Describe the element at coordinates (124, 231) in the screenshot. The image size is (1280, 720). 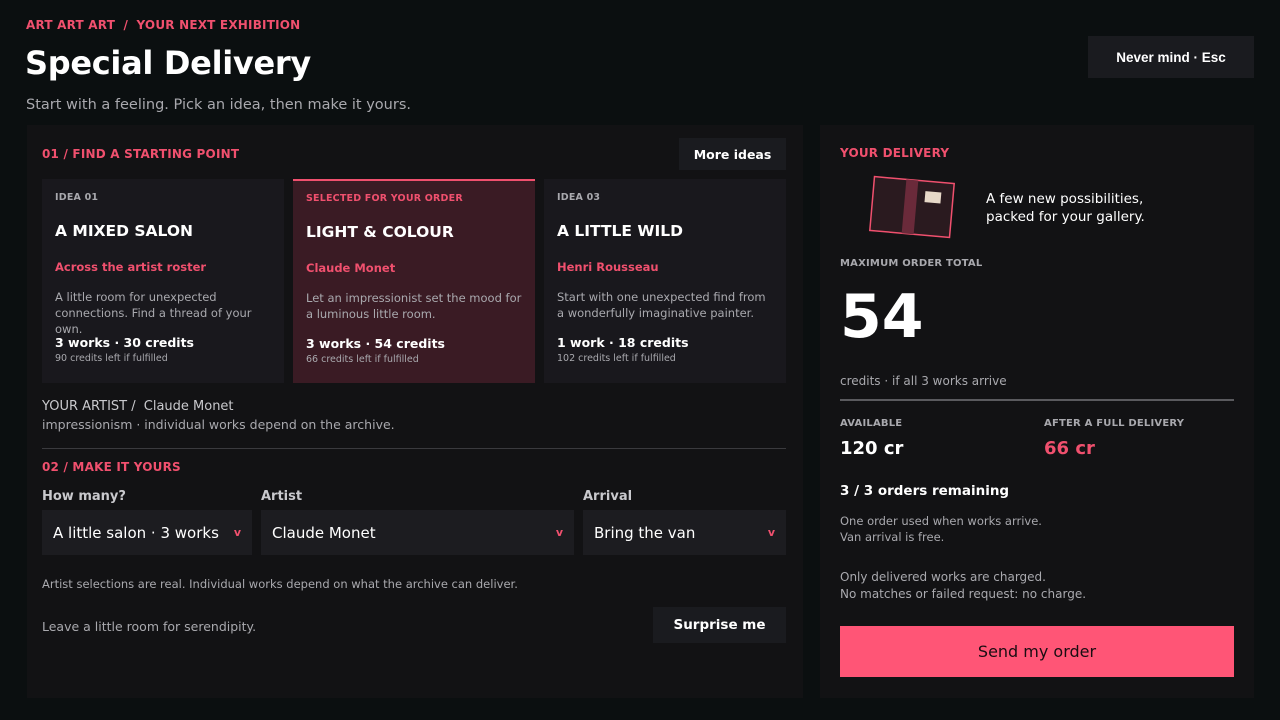
I see `idea-card-title: A MIXED SALON` at that location.